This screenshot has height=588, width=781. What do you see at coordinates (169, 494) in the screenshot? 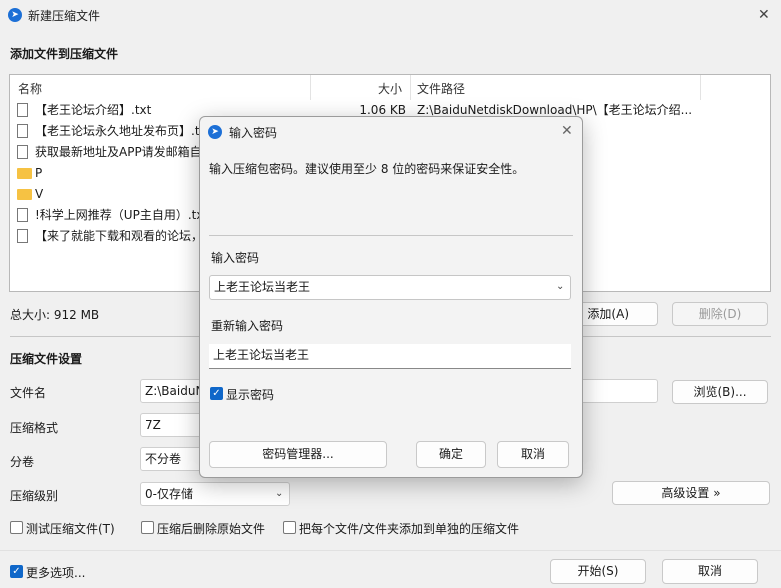
I see `level-select-value: 0-仅存储` at bounding box center [169, 494].